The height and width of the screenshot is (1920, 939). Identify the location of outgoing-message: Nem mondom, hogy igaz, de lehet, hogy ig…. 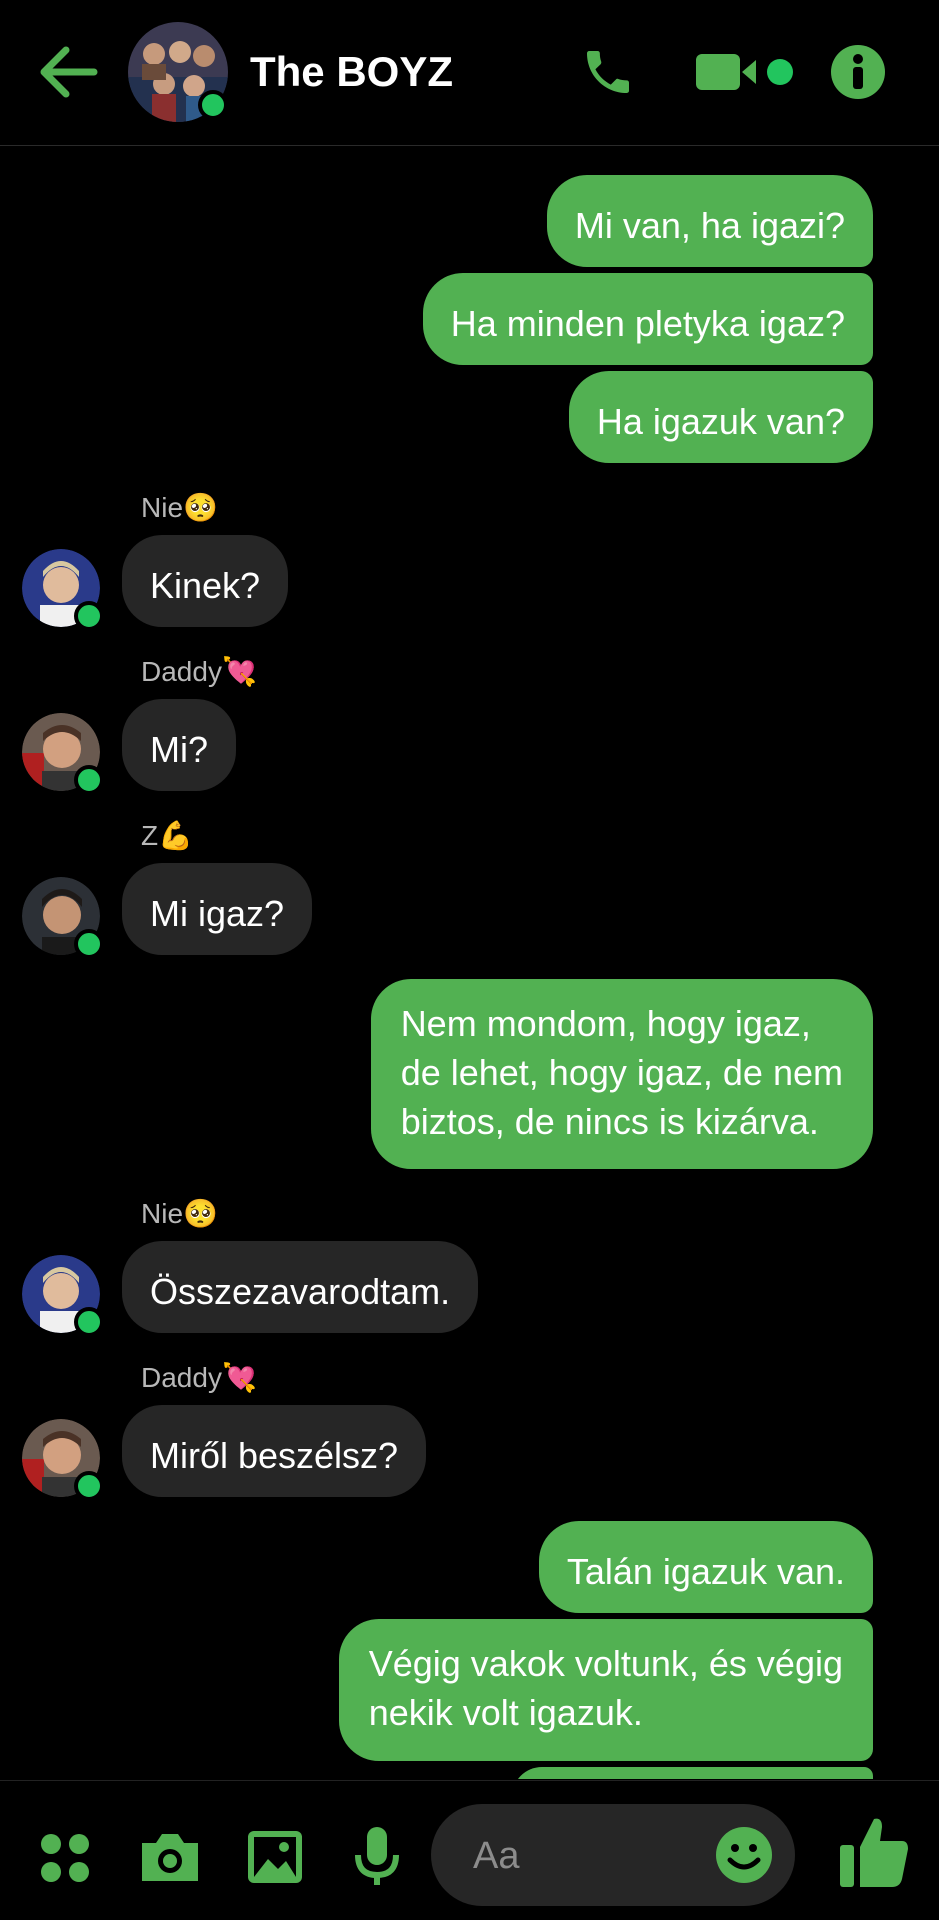
(621, 1074).